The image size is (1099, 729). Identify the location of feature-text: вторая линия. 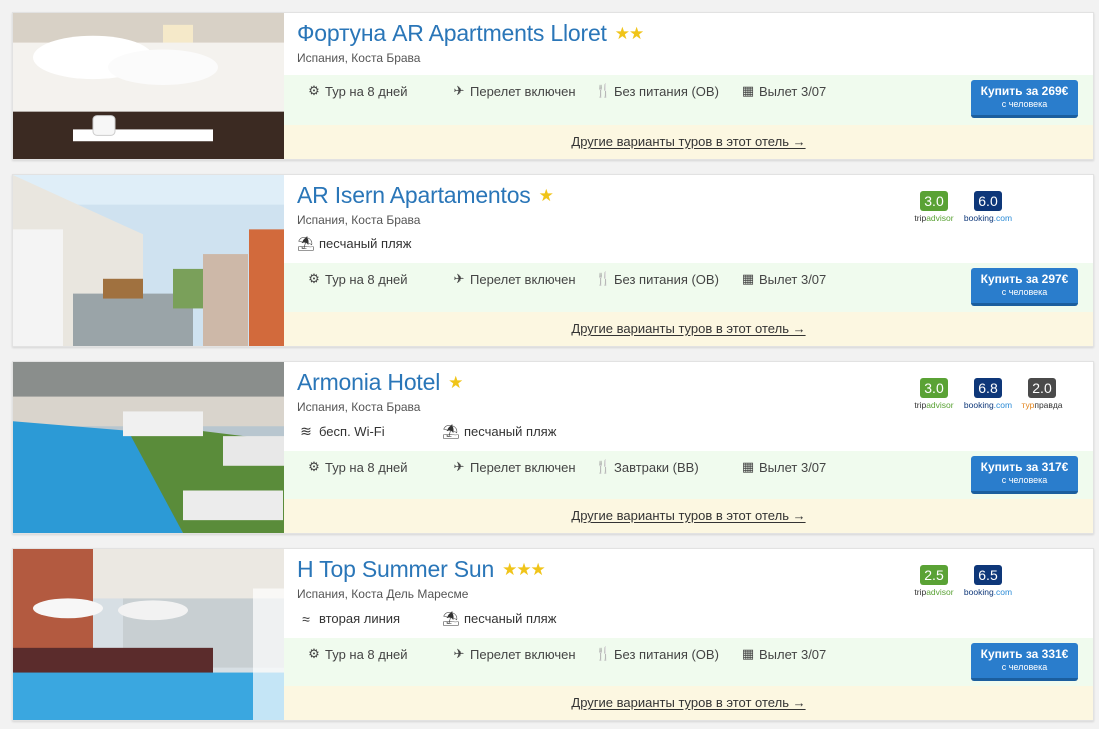
(360, 618).